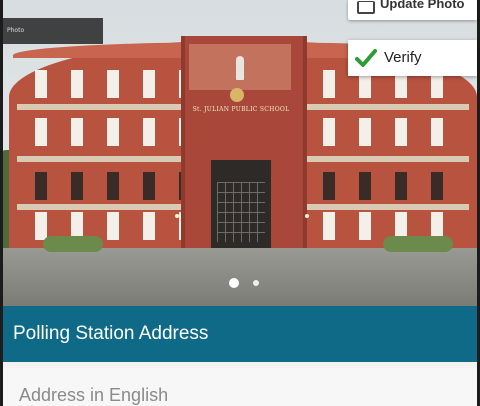 This screenshot has width=480, height=406. What do you see at coordinates (16, 30) in the screenshot?
I see `photo-badge-text: Photo` at bounding box center [16, 30].